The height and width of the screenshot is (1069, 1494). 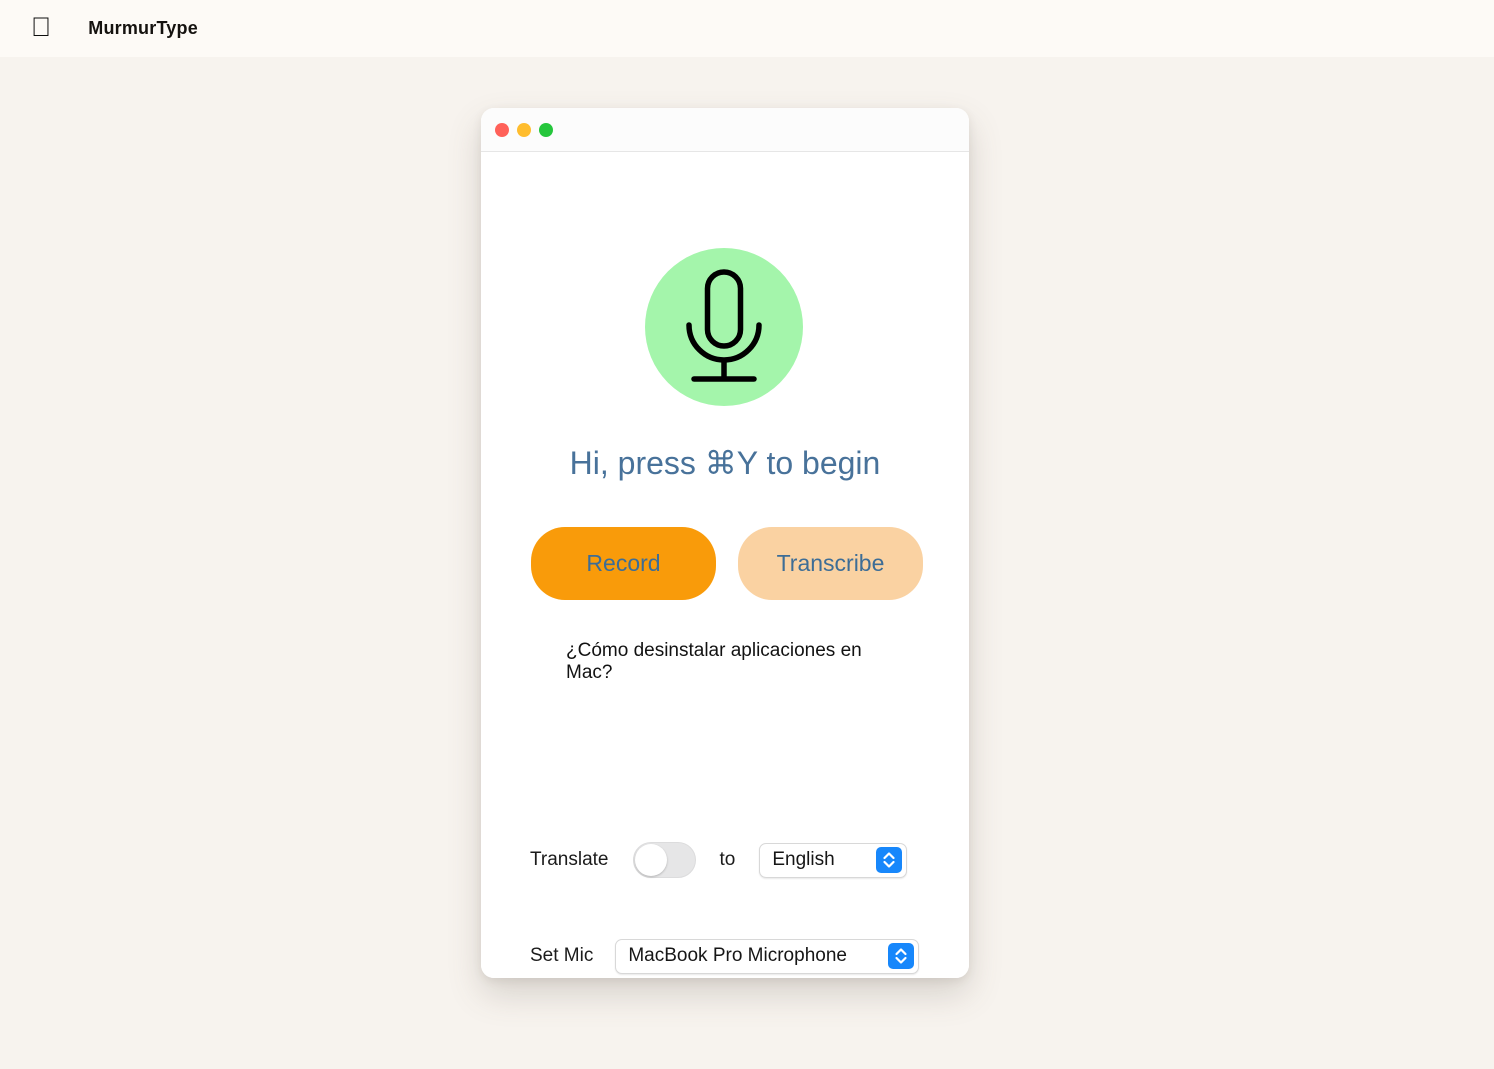 What do you see at coordinates (737, 955) in the screenshot?
I see `microphone-value: MacBook Pro Microphone` at bounding box center [737, 955].